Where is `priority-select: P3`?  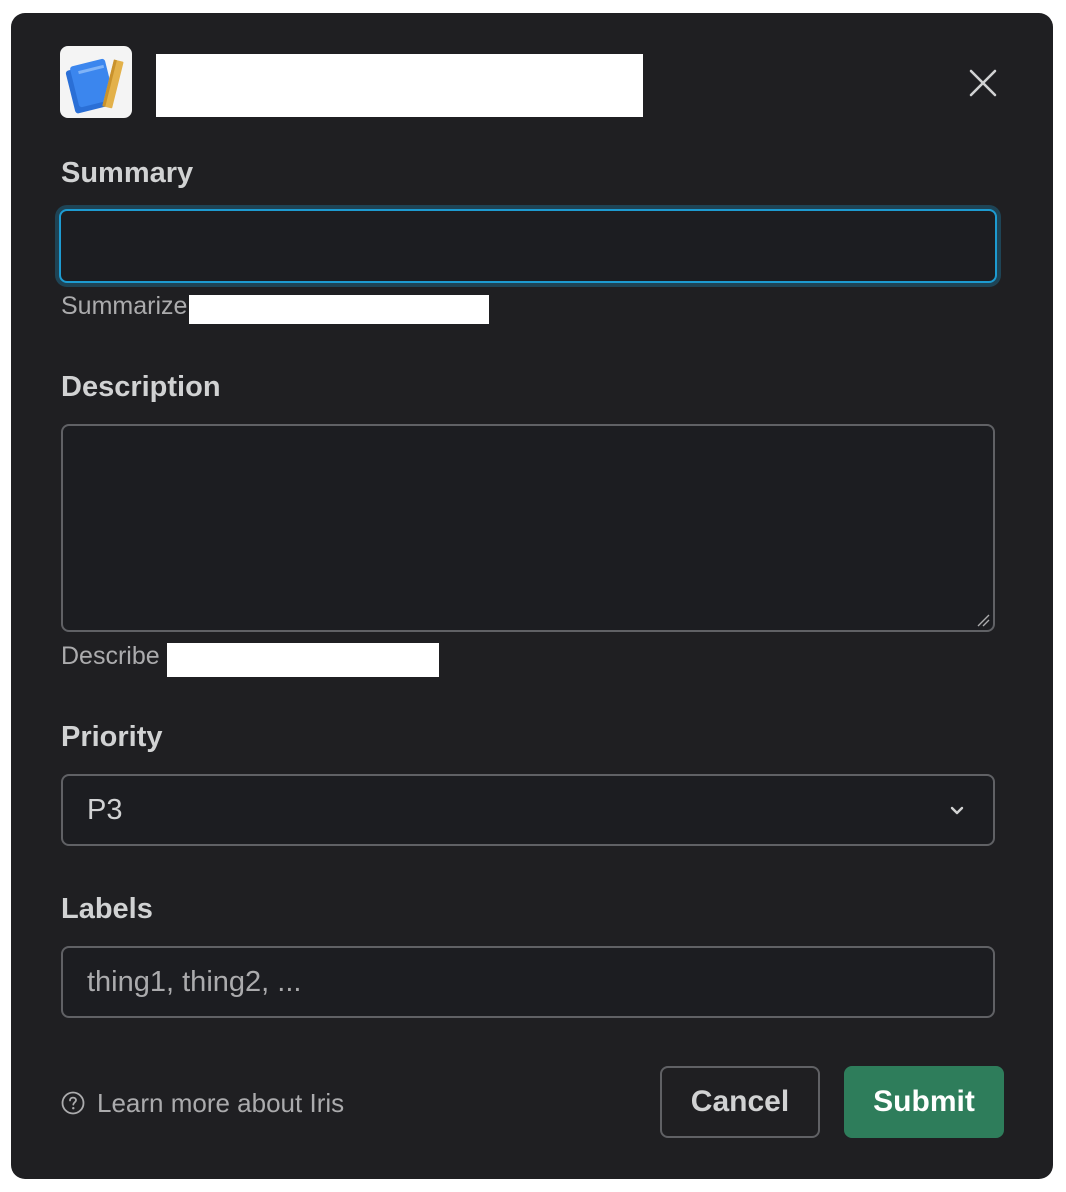
priority-select: P3 is located at coordinates (528, 810).